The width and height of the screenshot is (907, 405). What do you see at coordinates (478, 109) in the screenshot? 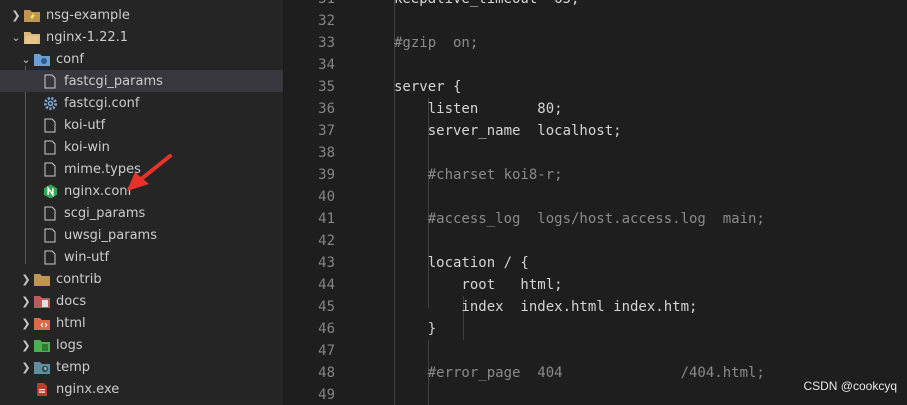
I see `code-line: listen 80;` at bounding box center [478, 109].